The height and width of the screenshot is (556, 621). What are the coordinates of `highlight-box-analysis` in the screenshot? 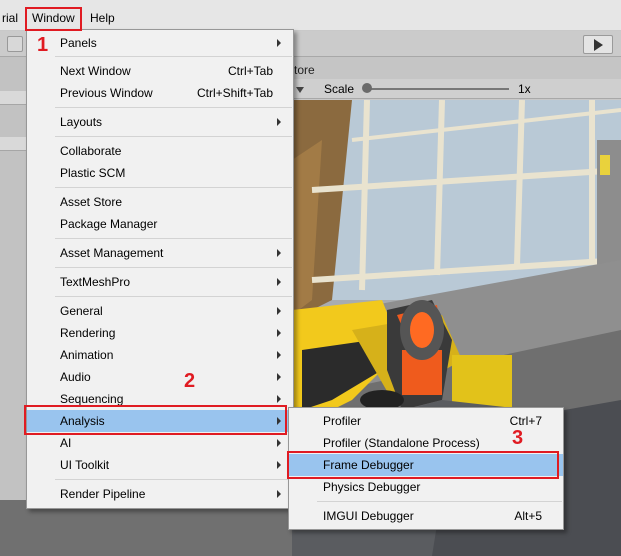 It's located at (155, 420).